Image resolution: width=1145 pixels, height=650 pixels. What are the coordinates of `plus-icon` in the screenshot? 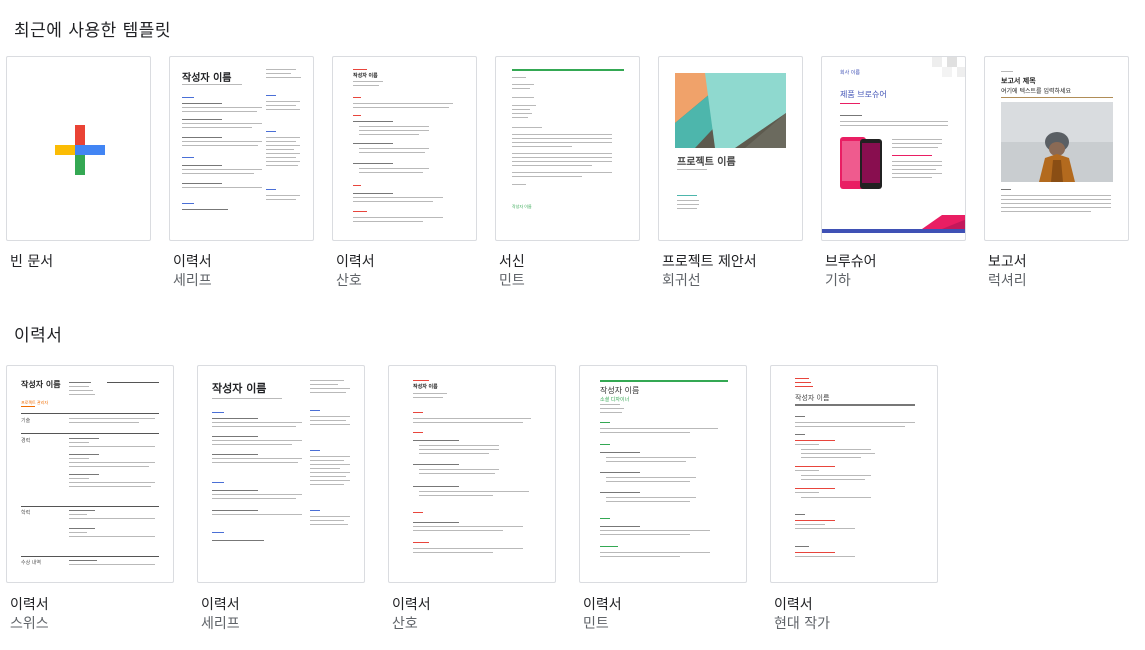 It's located at (80, 150).